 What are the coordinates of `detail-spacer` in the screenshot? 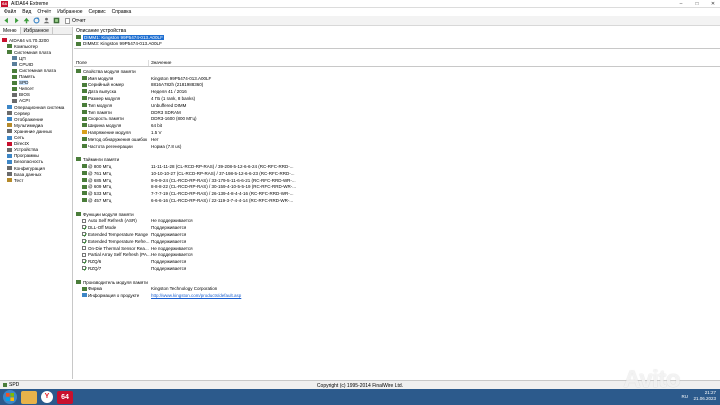 It's located at (397, 275).